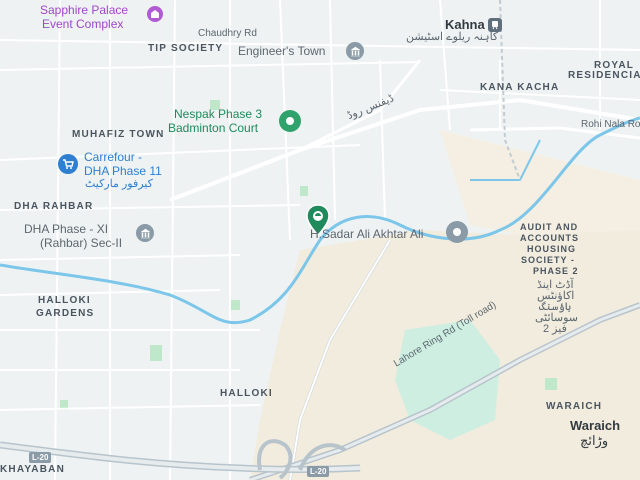  Describe the element at coordinates (281, 51) in the screenshot. I see `place-label-engineers-town: Engineer's Town` at that location.